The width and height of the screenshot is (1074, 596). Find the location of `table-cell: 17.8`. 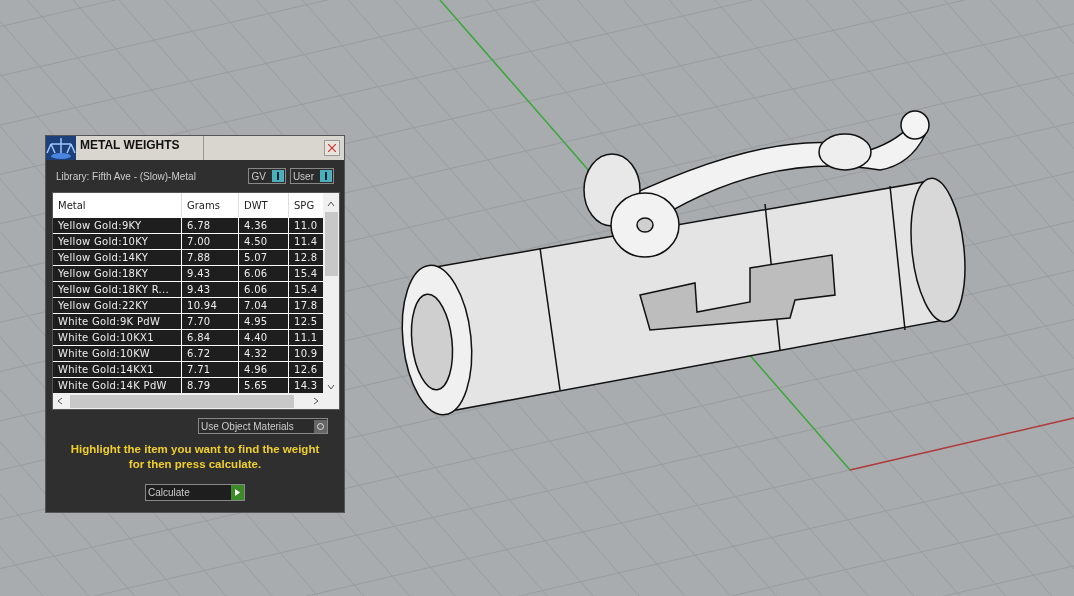

table-cell: 17.8 is located at coordinates (306, 305).